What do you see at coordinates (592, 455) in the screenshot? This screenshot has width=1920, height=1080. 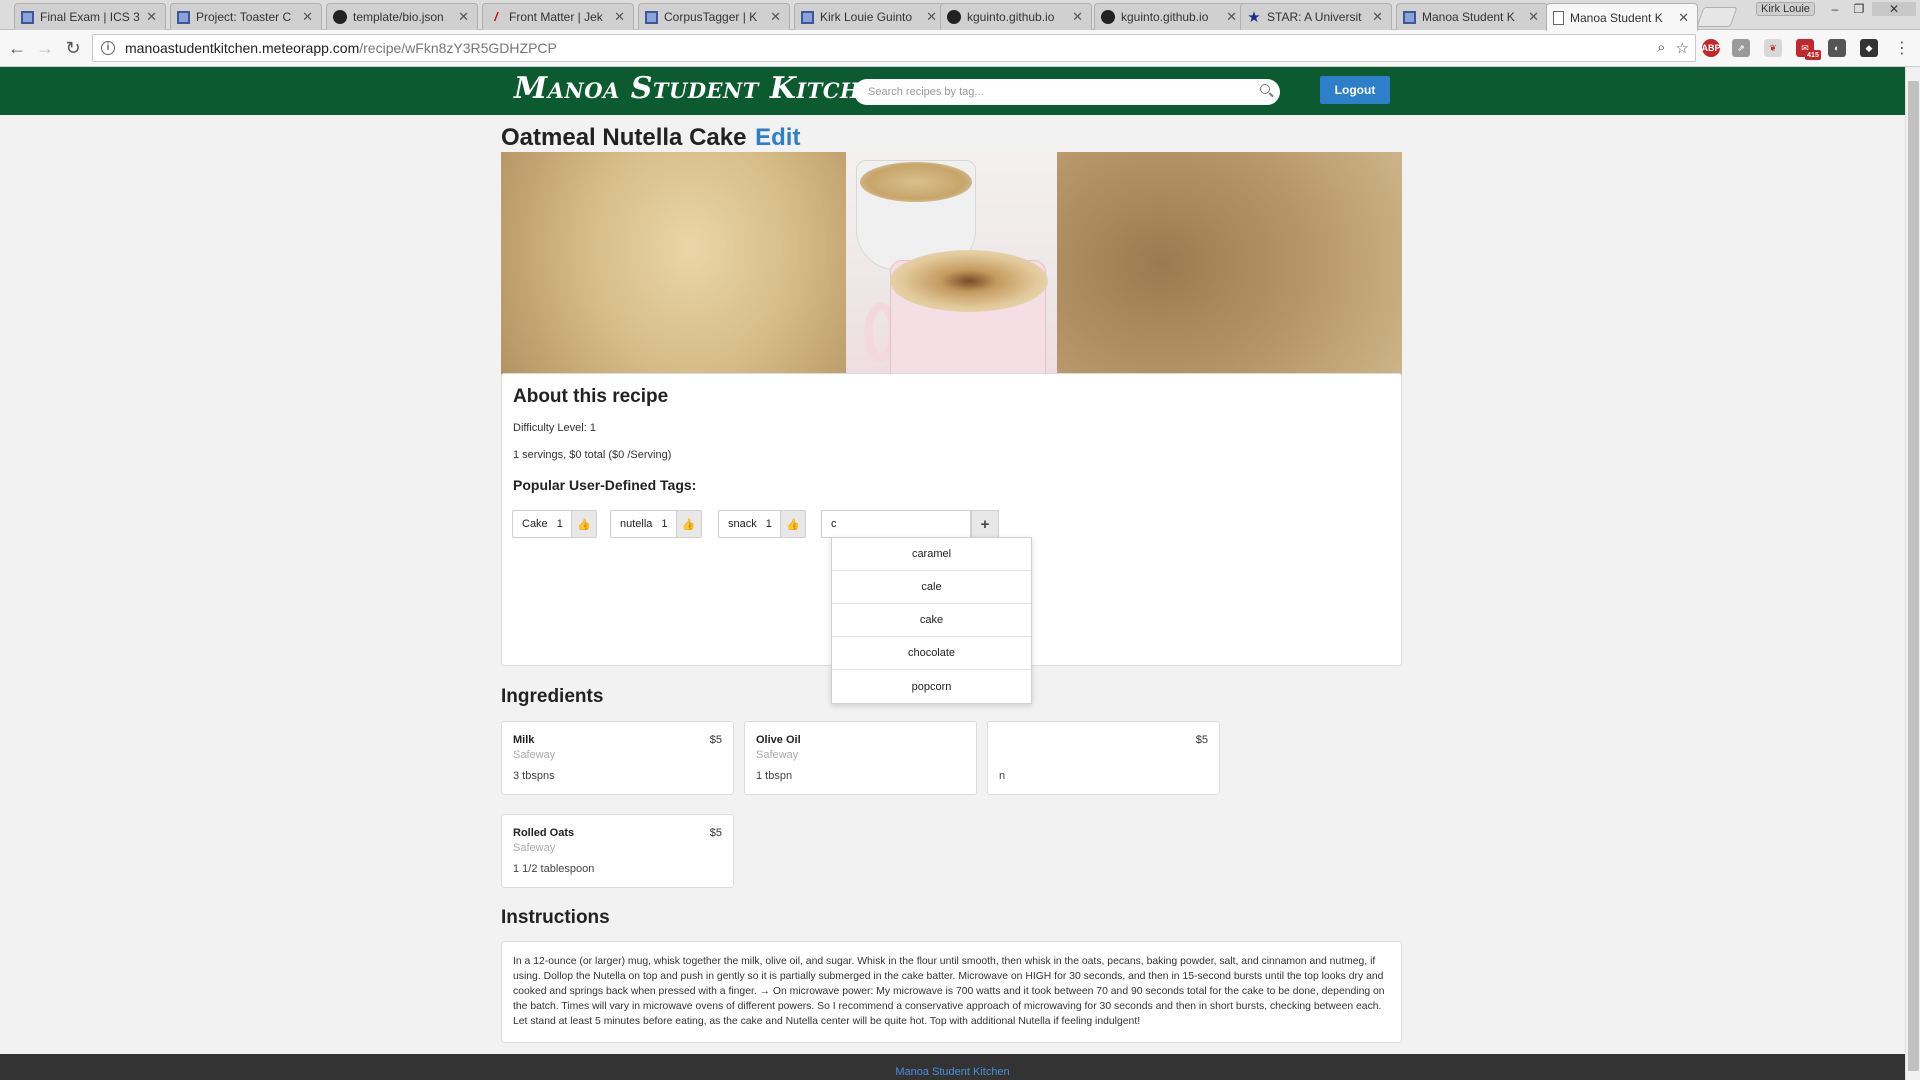 I see `servings-cost: 1 servings, $0 total ($0 /Serving)` at bounding box center [592, 455].